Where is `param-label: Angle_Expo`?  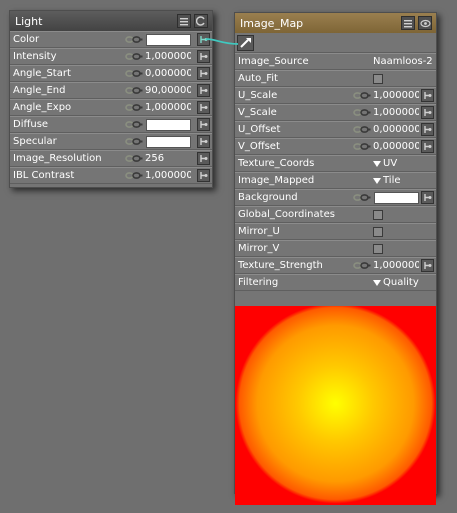
param-label: Angle_Expo is located at coordinates (42, 107).